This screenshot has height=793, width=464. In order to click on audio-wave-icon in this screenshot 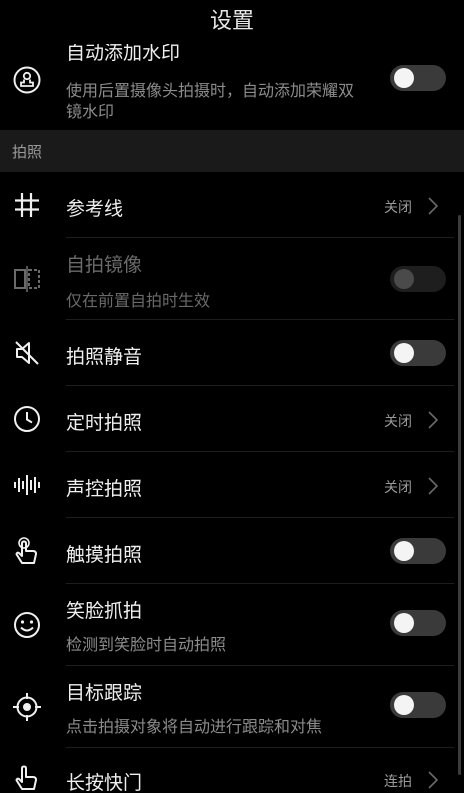, I will do `click(27, 485)`.